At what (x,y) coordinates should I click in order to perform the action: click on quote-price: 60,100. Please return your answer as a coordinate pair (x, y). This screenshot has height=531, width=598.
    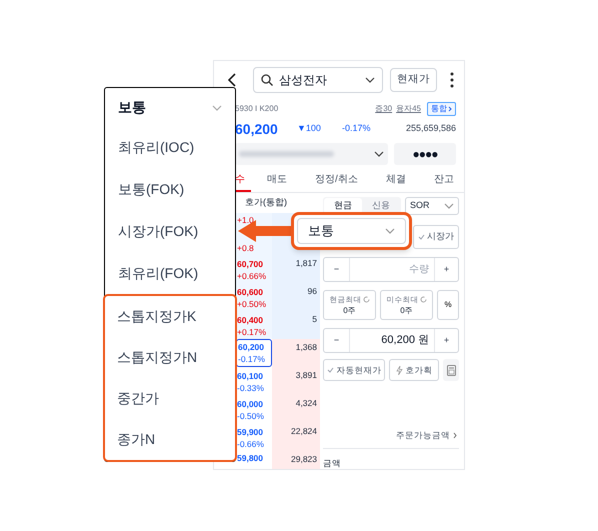
    Looking at the image, I should click on (254, 376).